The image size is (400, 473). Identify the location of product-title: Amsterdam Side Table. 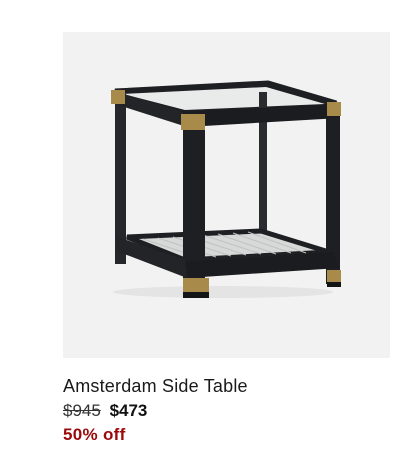
(226, 386).